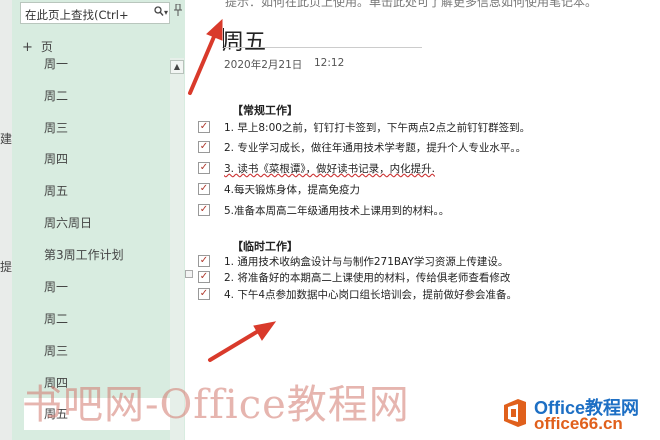 This screenshot has width=660, height=440. What do you see at coordinates (578, 423) in the screenshot?
I see `brand-url: office66.cn` at bounding box center [578, 423].